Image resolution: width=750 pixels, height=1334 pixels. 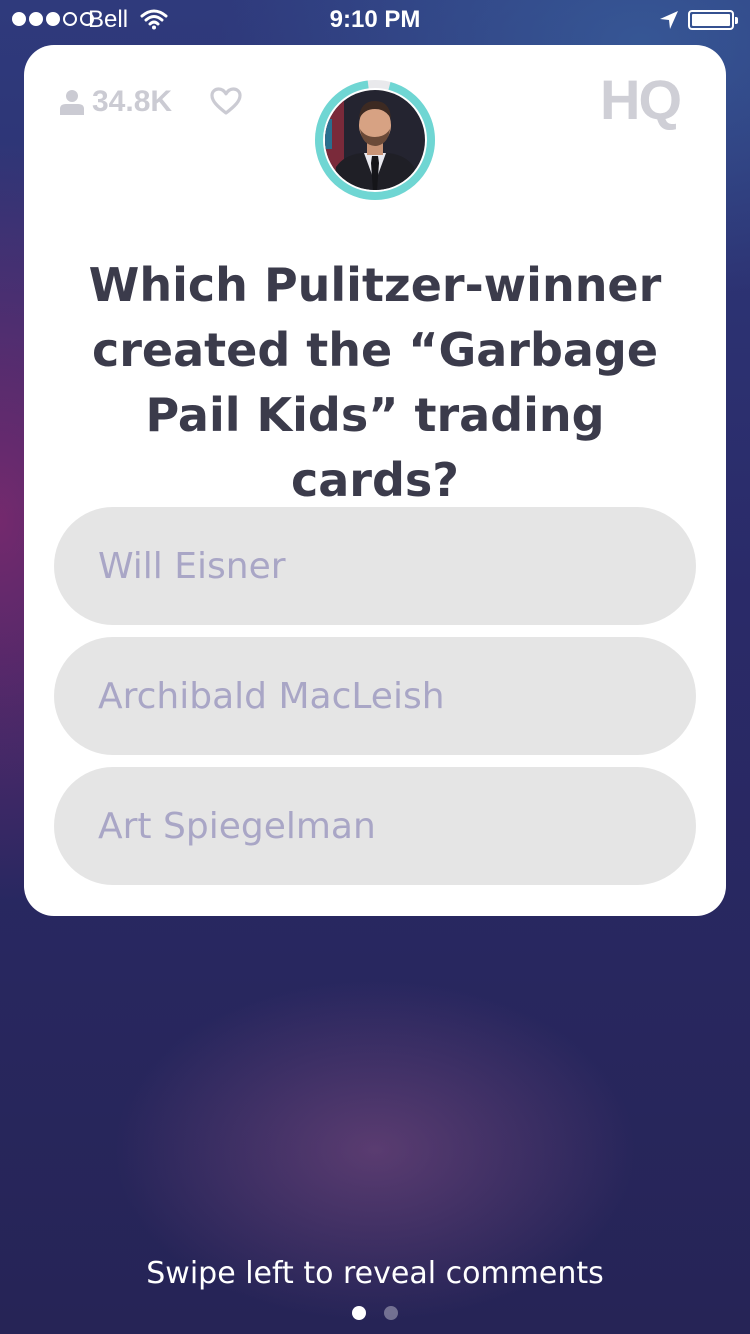 I want to click on heart-icon, so click(x=226, y=103).